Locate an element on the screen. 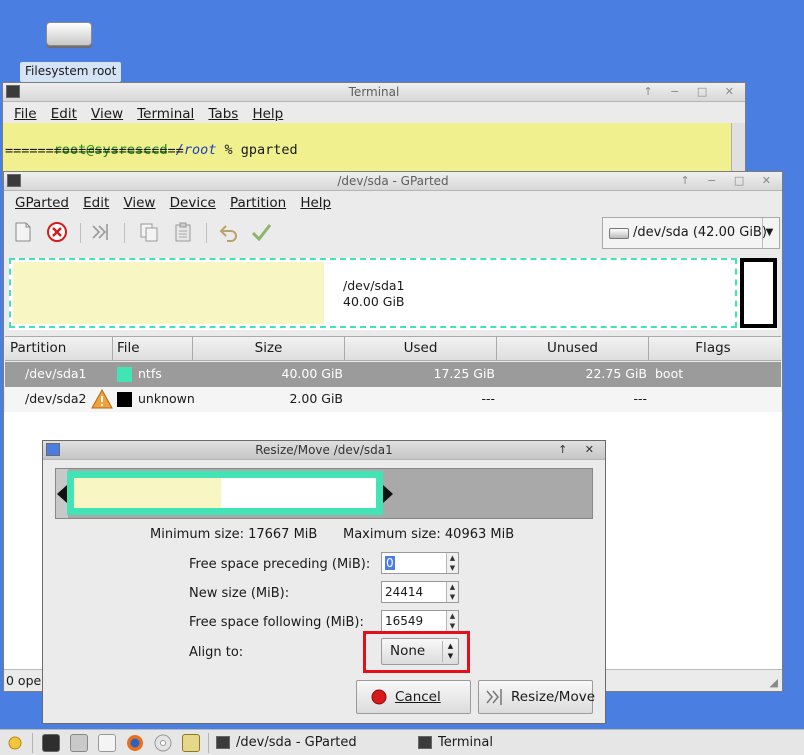 Image resolution: width=804 pixels, height=755 pixels. following-label: Free space following (MiB): is located at coordinates (276, 622).